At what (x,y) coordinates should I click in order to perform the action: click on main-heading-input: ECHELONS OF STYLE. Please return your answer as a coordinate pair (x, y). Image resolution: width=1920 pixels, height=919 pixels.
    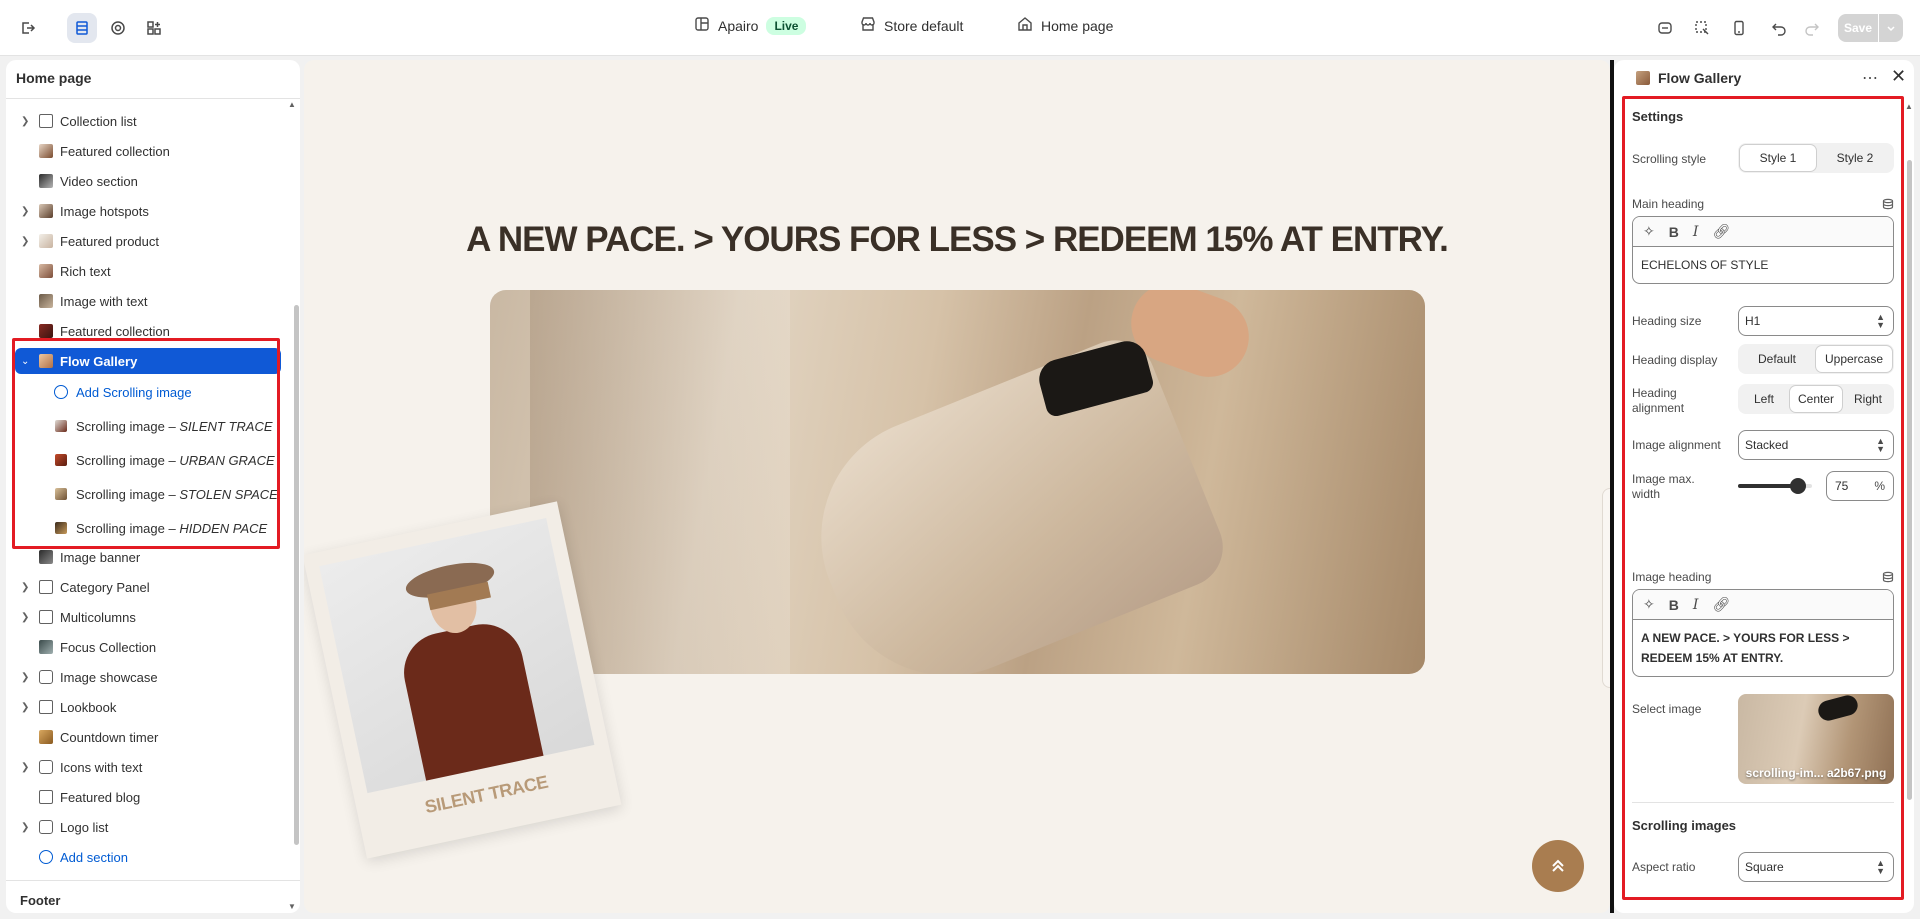
    Looking at the image, I should click on (1763, 265).